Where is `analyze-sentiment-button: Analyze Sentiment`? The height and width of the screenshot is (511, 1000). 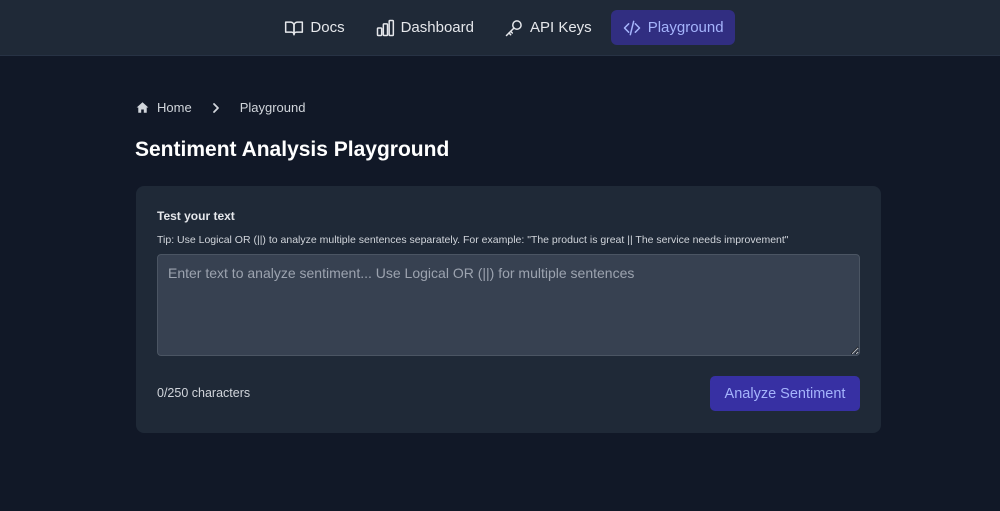
analyze-sentiment-button: Analyze Sentiment is located at coordinates (785, 393).